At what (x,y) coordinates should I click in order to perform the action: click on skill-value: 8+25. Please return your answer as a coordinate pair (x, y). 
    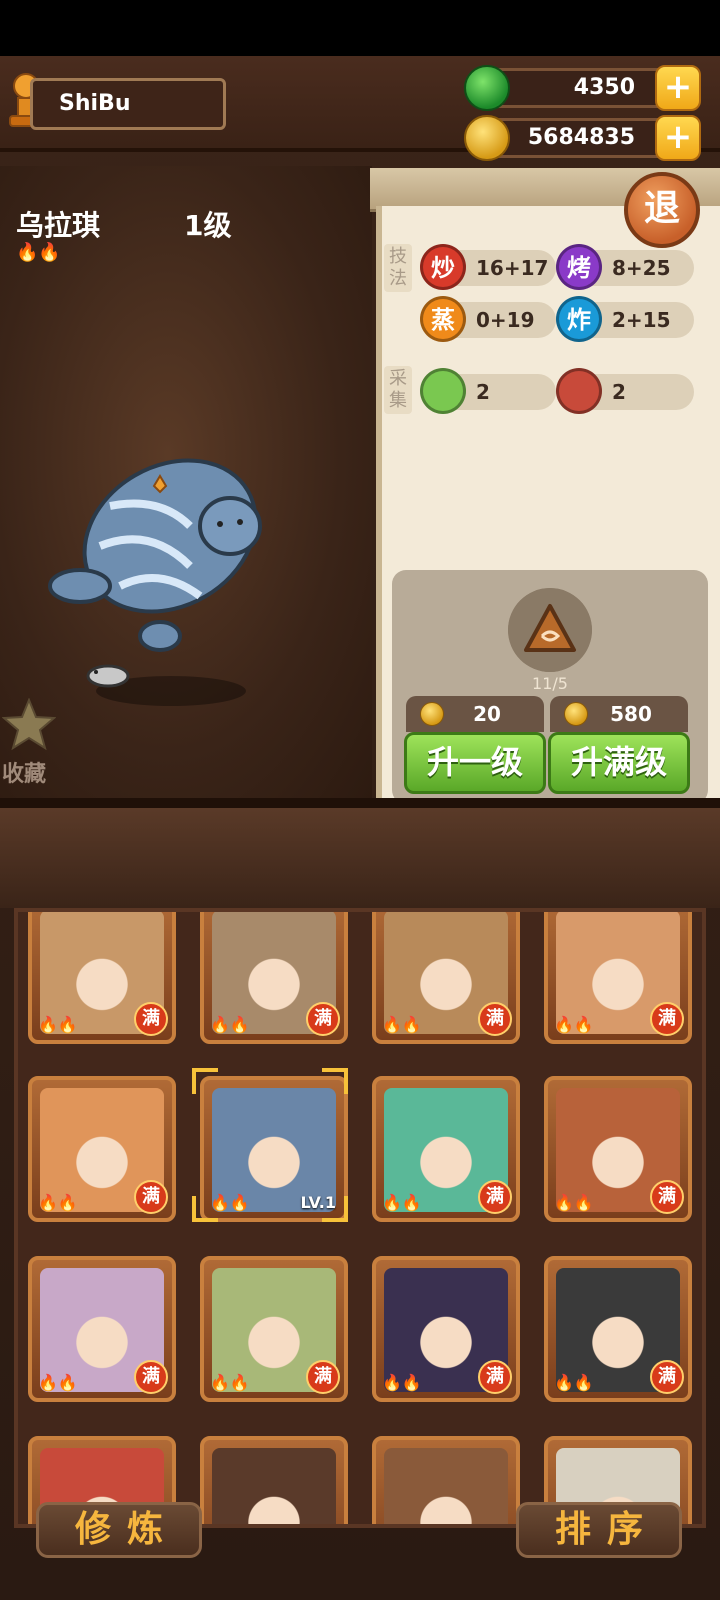
    Looking at the image, I should click on (641, 268).